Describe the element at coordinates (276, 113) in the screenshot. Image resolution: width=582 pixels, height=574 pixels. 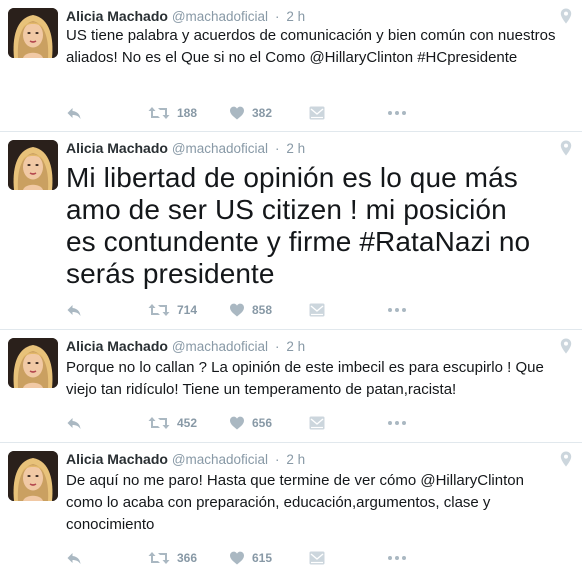
I see `tweet-actions: 188 382` at that location.